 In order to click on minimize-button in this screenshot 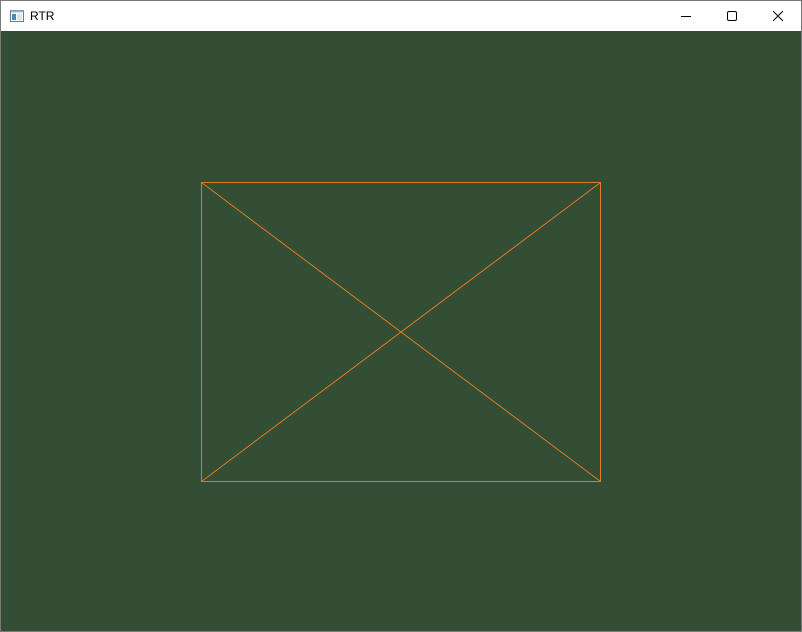, I will do `click(686, 16)`.